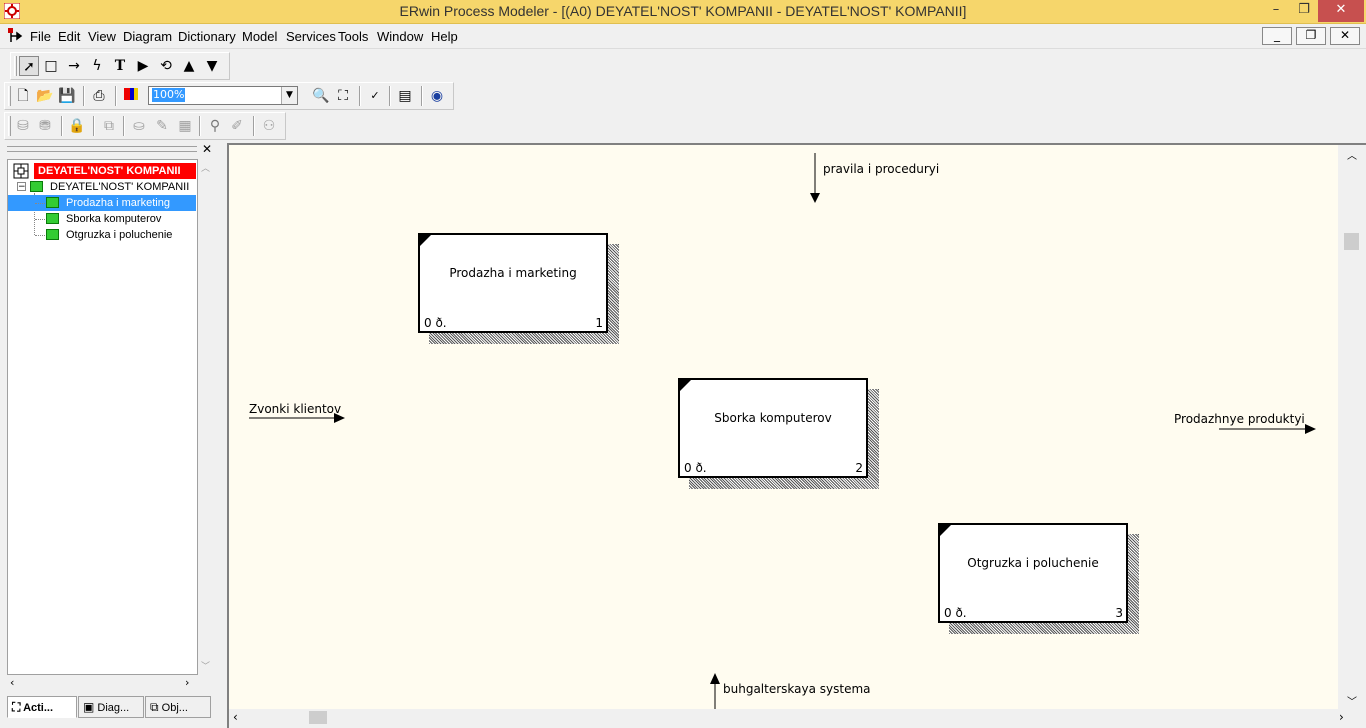 The image size is (1366, 728). What do you see at coordinates (29, 66) in the screenshot?
I see `pointer-tool-icon: ➚` at bounding box center [29, 66].